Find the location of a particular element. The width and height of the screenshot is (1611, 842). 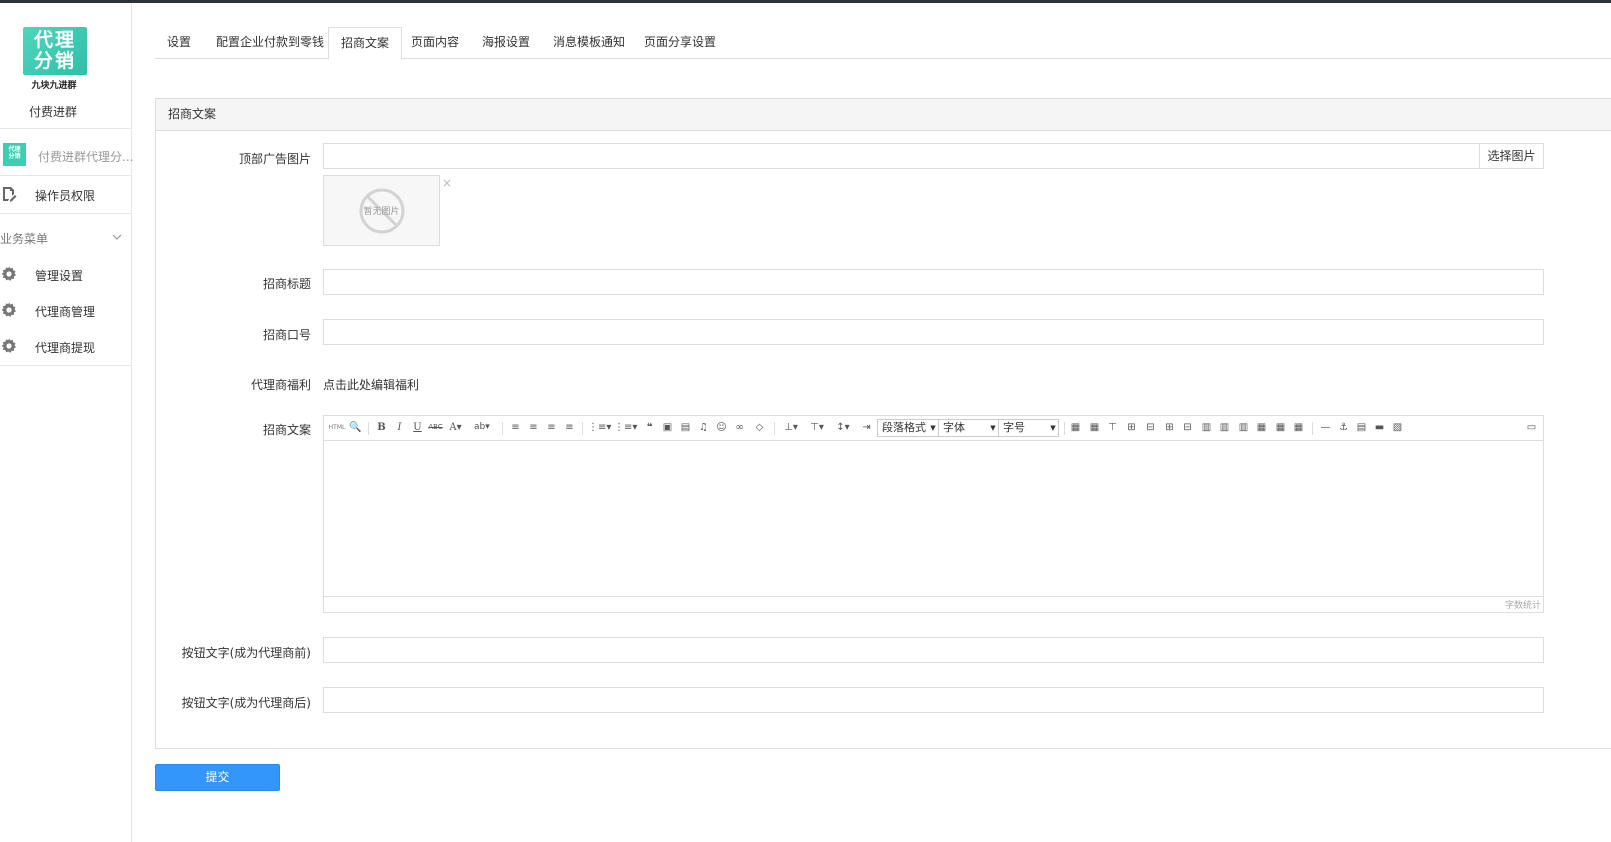

button-text-after-label: 按钮文字(成为代理商后) is located at coordinates (246, 703).